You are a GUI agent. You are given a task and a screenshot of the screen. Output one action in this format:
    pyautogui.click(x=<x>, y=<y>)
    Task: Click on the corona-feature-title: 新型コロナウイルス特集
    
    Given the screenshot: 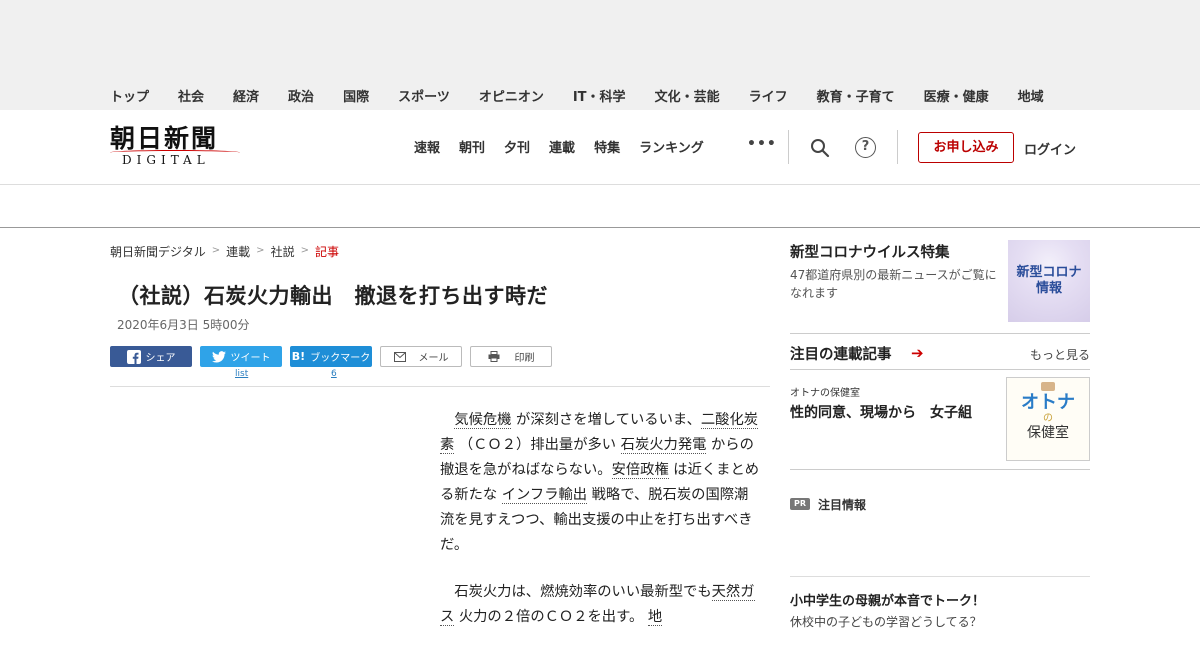 What is the action you would take?
    pyautogui.click(x=870, y=251)
    